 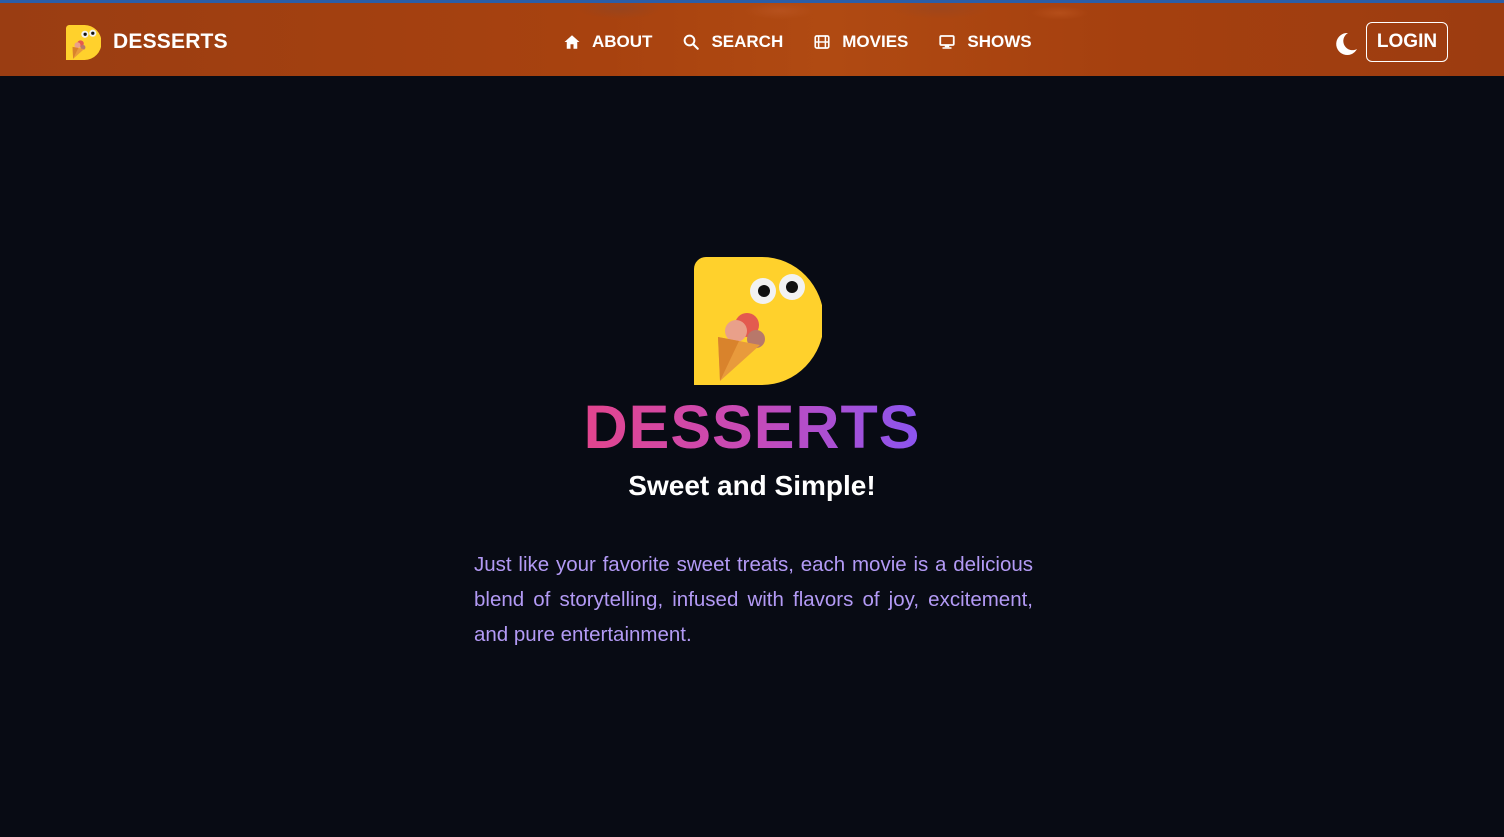 What do you see at coordinates (1407, 42) in the screenshot?
I see `login-button: LOGIN` at bounding box center [1407, 42].